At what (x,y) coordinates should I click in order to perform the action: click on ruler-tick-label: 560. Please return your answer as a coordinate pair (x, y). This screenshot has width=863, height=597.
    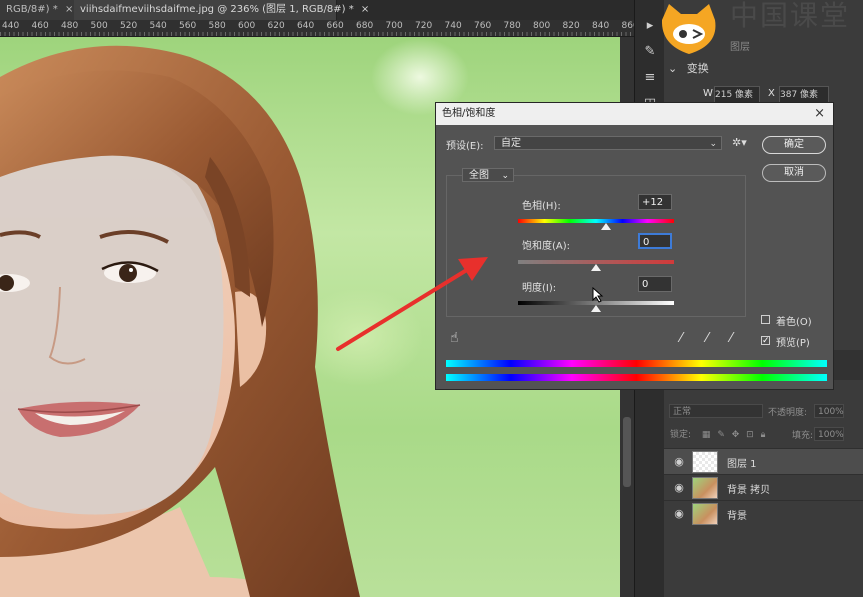
    Looking at the image, I should click on (188, 26).